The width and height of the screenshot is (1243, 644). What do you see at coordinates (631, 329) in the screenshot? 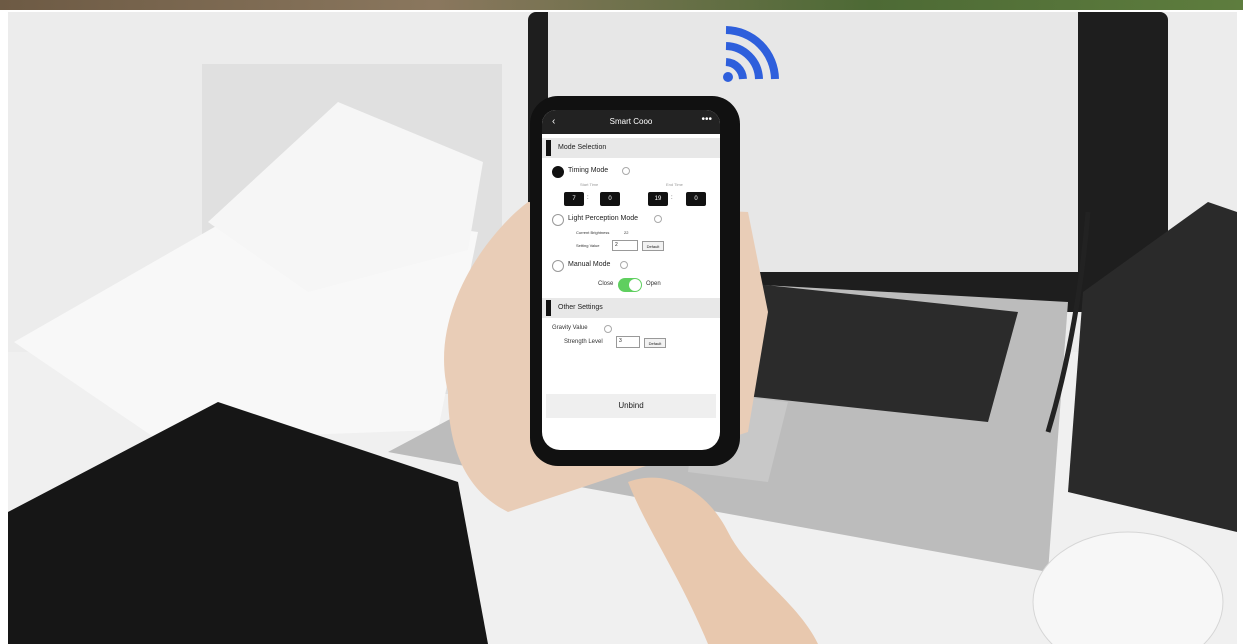
I see `gravity-row: Gravity Value` at bounding box center [631, 329].